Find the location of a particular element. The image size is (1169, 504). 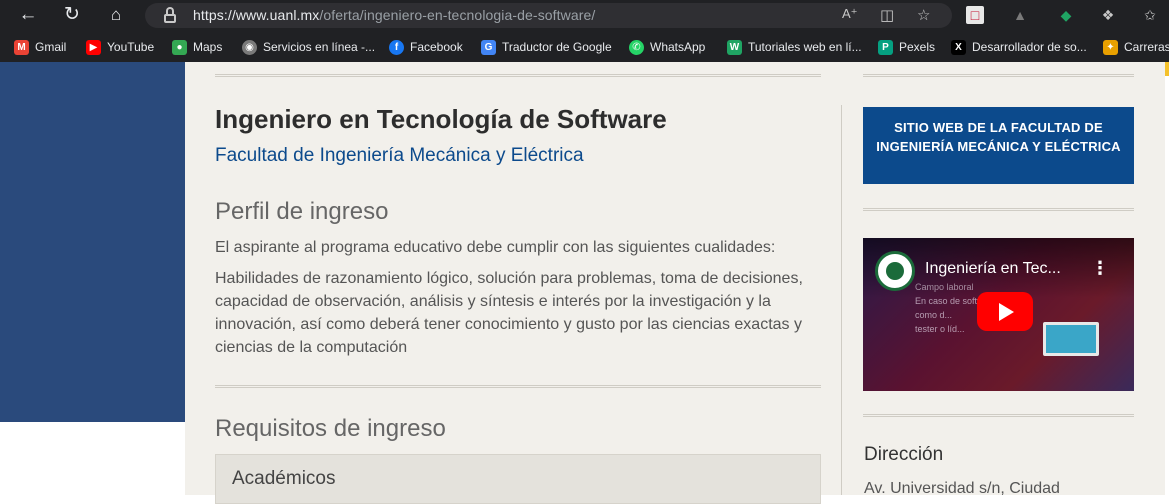

tutoriales-icon: W is located at coordinates (734, 47).